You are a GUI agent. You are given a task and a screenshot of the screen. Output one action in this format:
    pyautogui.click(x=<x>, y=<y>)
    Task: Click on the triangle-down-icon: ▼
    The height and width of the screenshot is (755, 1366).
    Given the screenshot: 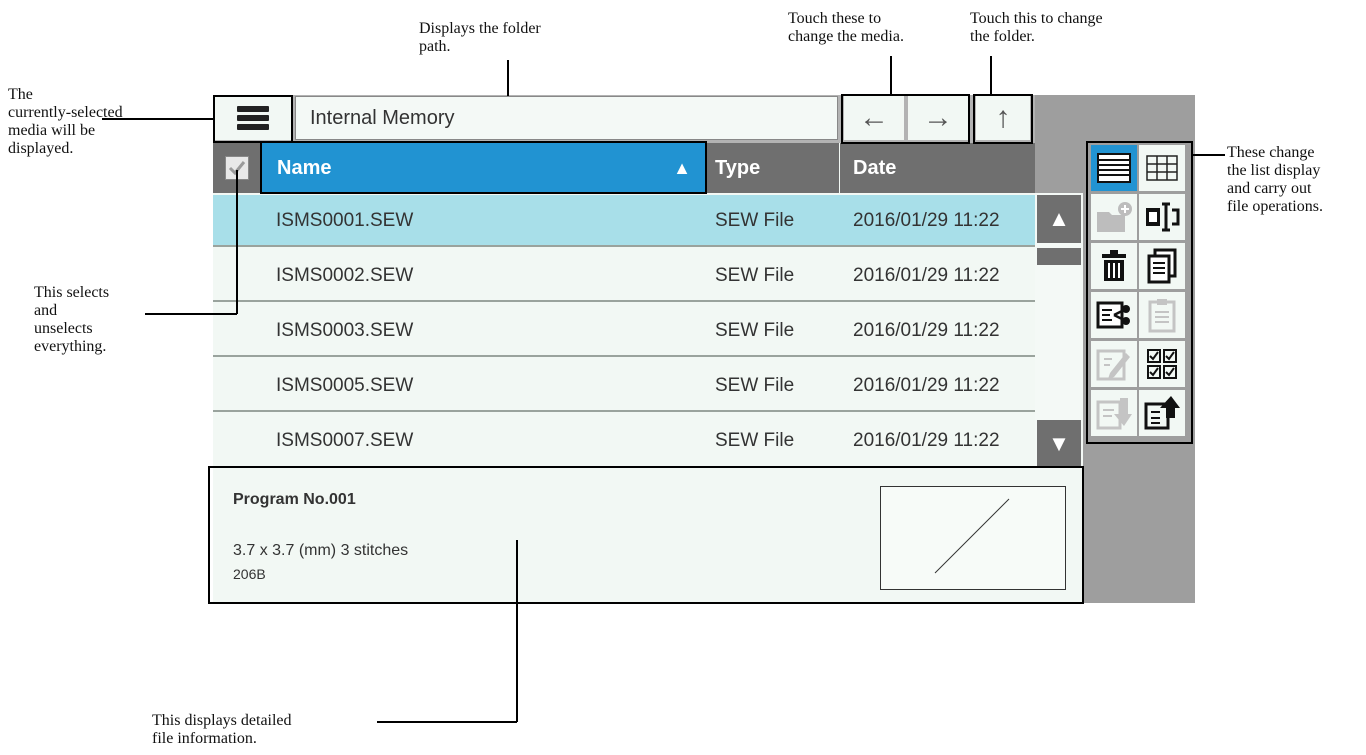 What is the action you would take?
    pyautogui.click(x=1059, y=443)
    